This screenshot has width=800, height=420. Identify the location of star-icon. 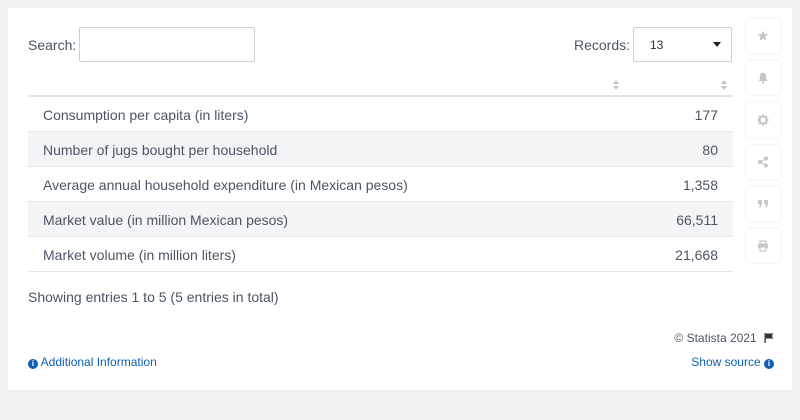
(763, 35).